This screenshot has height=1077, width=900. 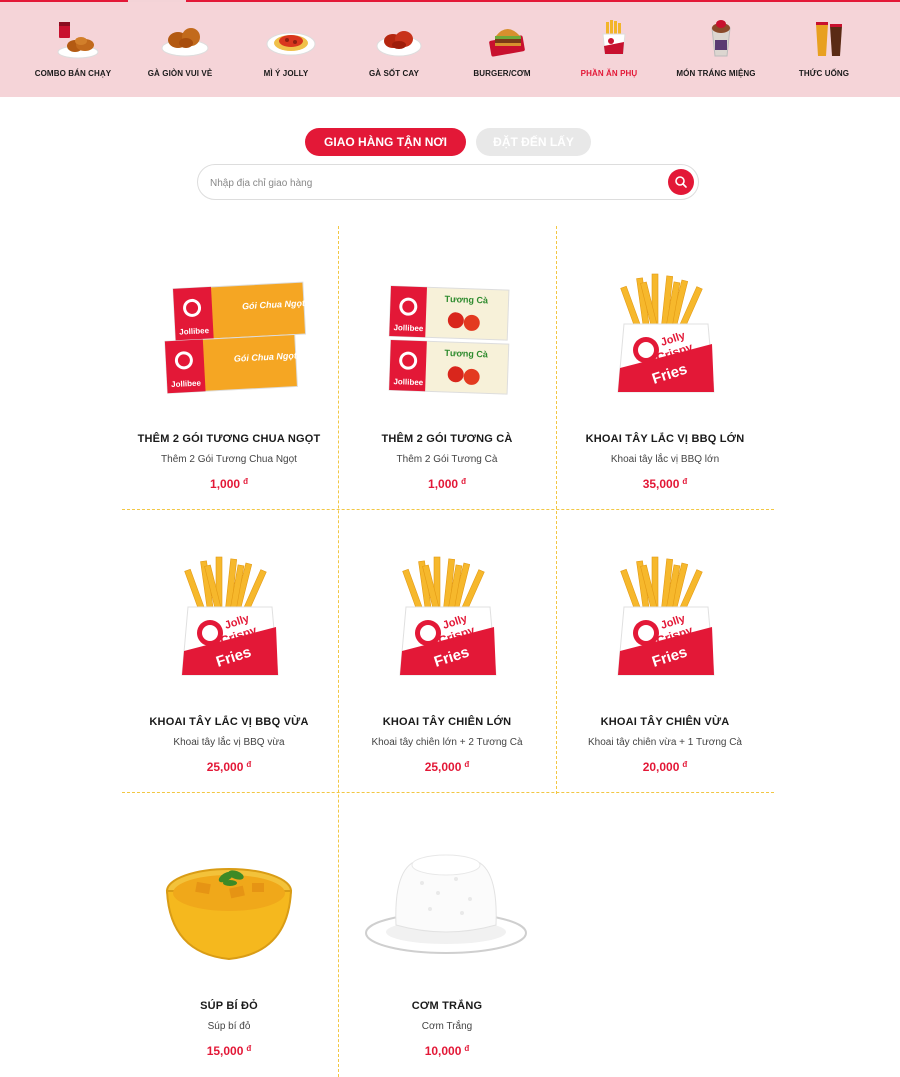 I want to click on ketchup-packets-image: Jollibee Tương Cà Jollibee Tương Cà, so click(x=449, y=340).